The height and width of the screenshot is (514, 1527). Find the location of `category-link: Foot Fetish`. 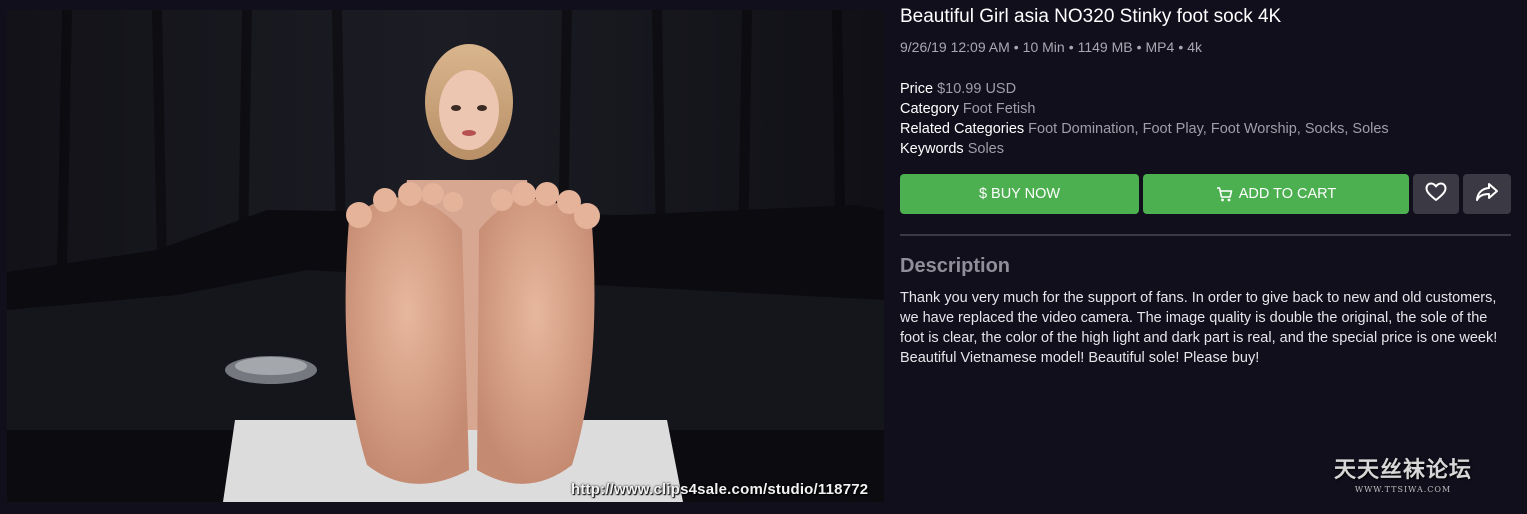

category-link: Foot Fetish is located at coordinates (999, 109).